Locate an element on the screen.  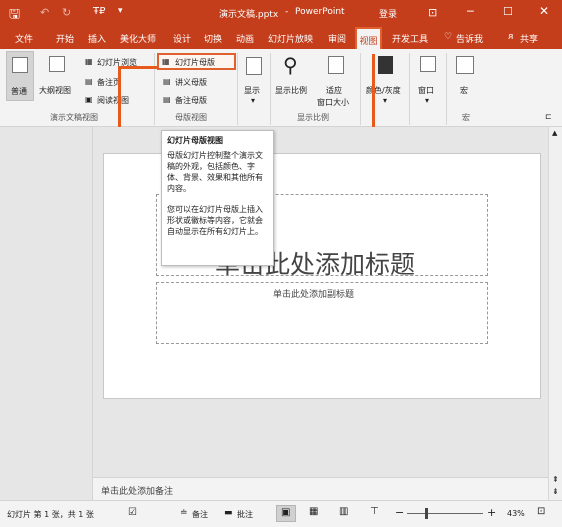
tab-design: 设计 is located at coordinates (182, 38).